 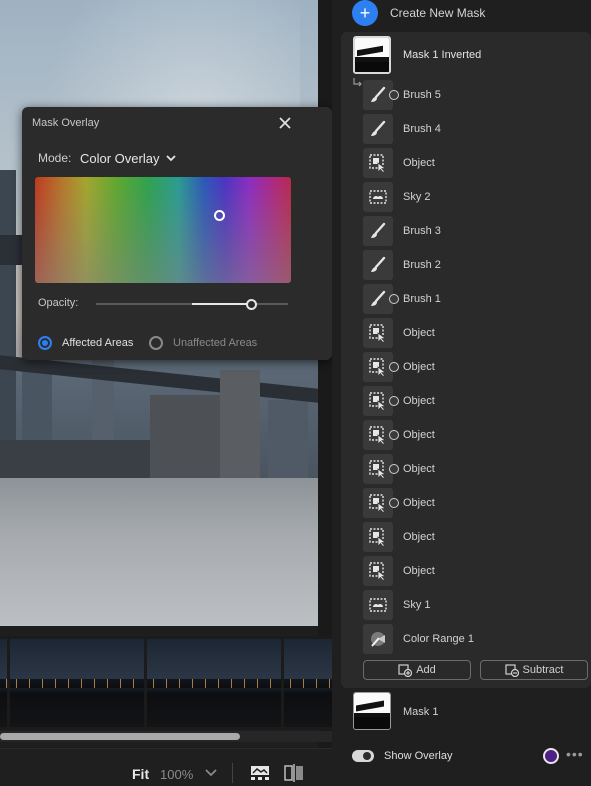 I want to click on opacity-slider, so click(x=192, y=304).